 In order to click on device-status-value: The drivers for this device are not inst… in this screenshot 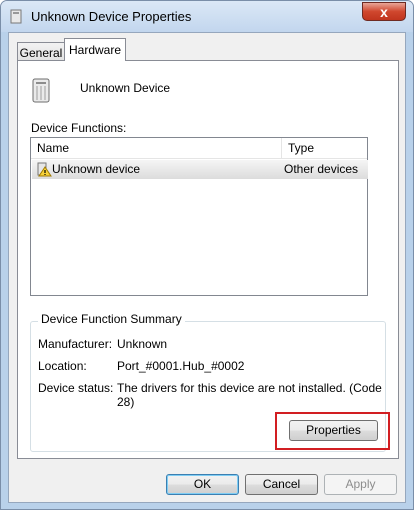, I will do `click(249, 395)`.